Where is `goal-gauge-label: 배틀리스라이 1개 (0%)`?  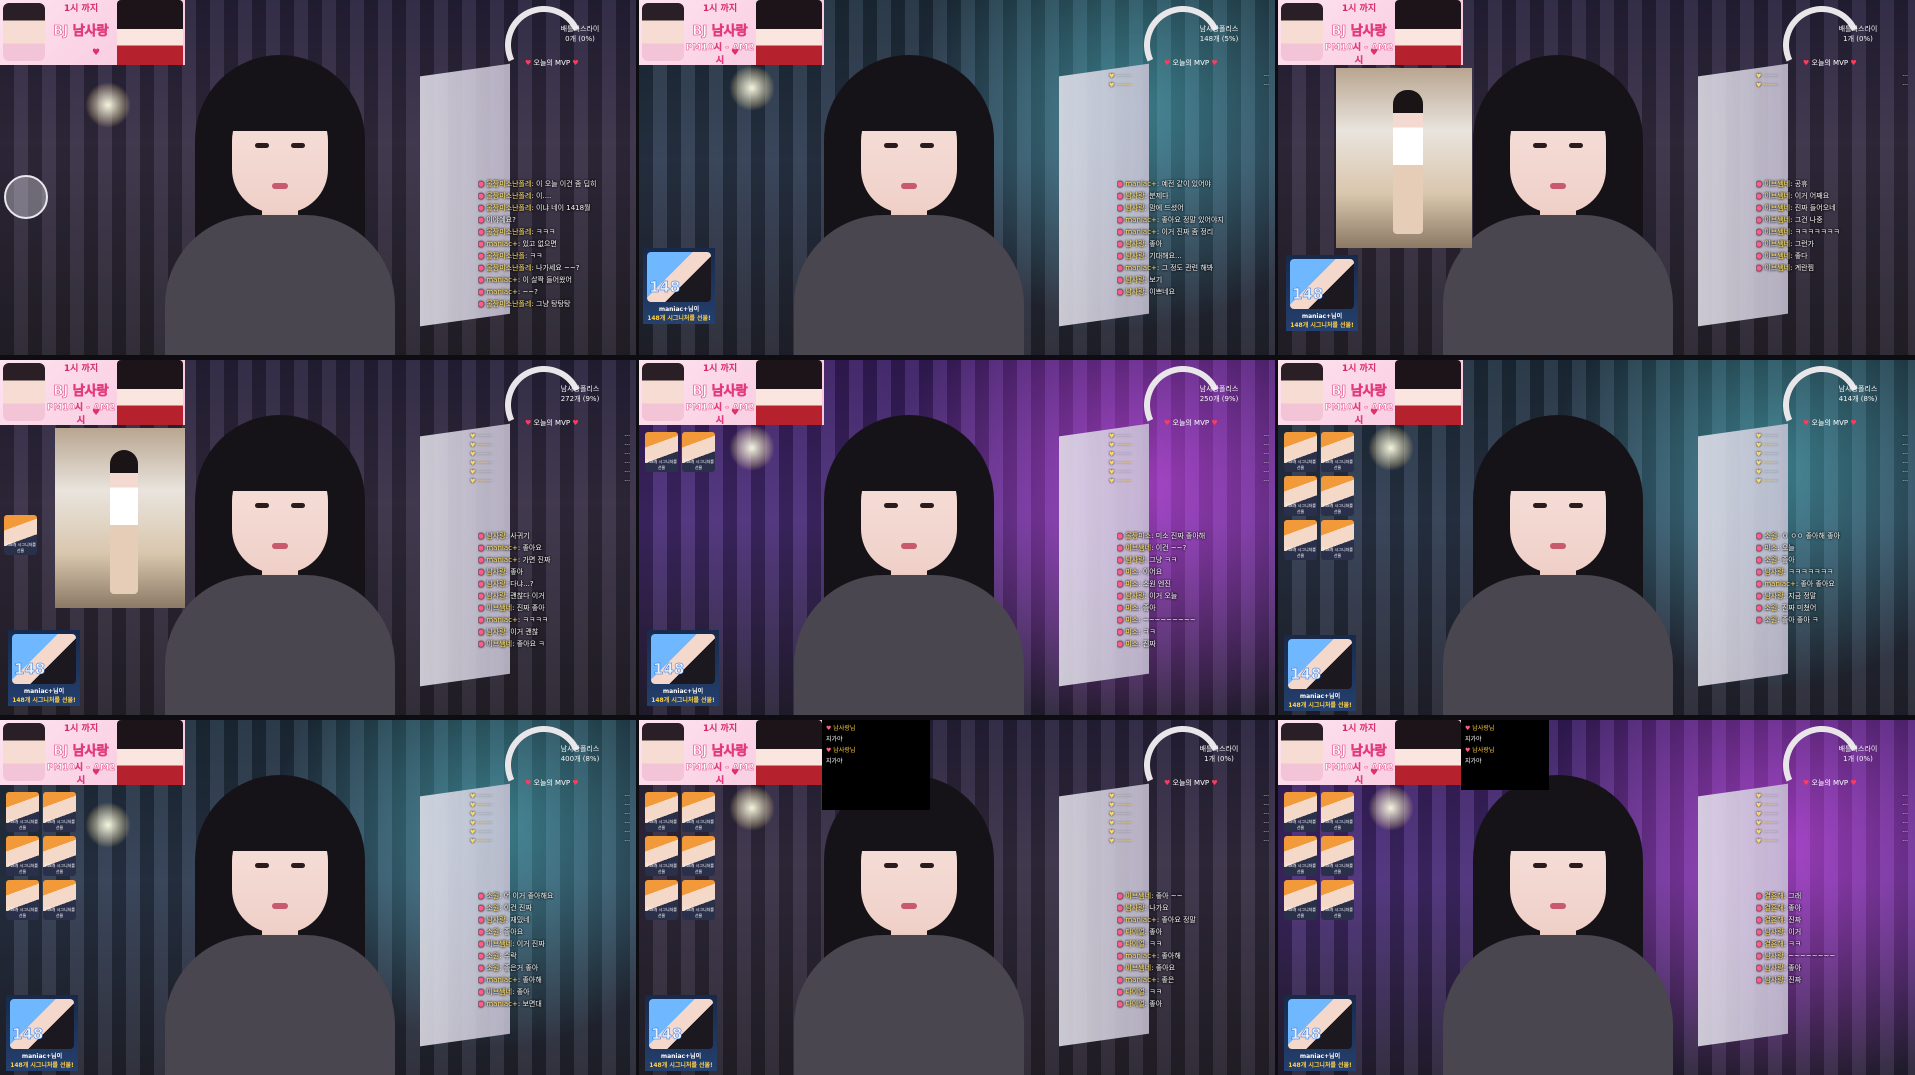
goal-gauge-label: 배틀리스라이 1개 (0%) is located at coordinates (1219, 754).